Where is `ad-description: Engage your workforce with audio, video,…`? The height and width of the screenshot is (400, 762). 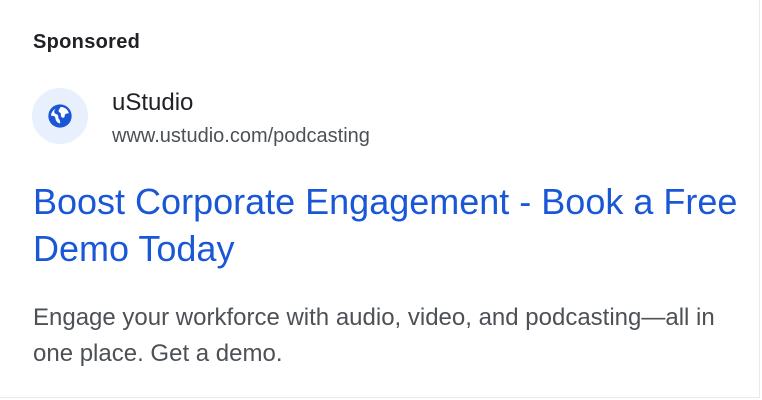 ad-description: Engage your workforce with audio, video,… is located at coordinates (374, 335).